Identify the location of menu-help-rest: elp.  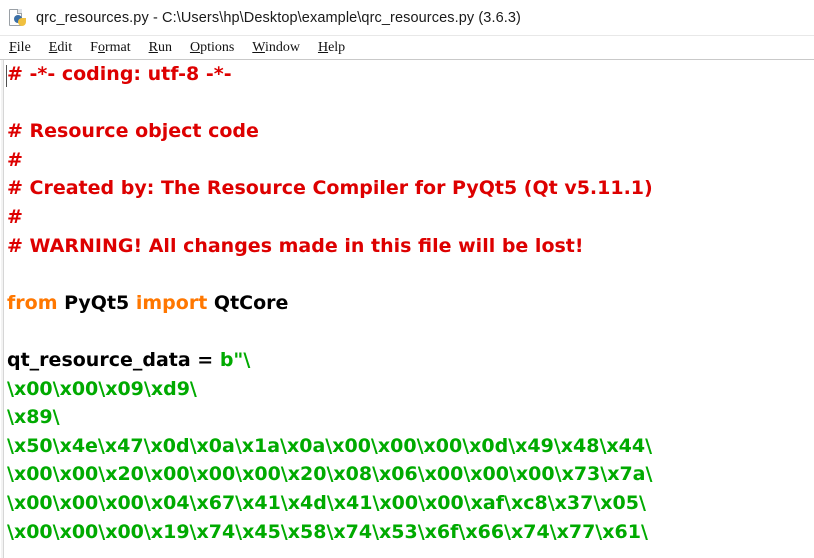
(337, 47).